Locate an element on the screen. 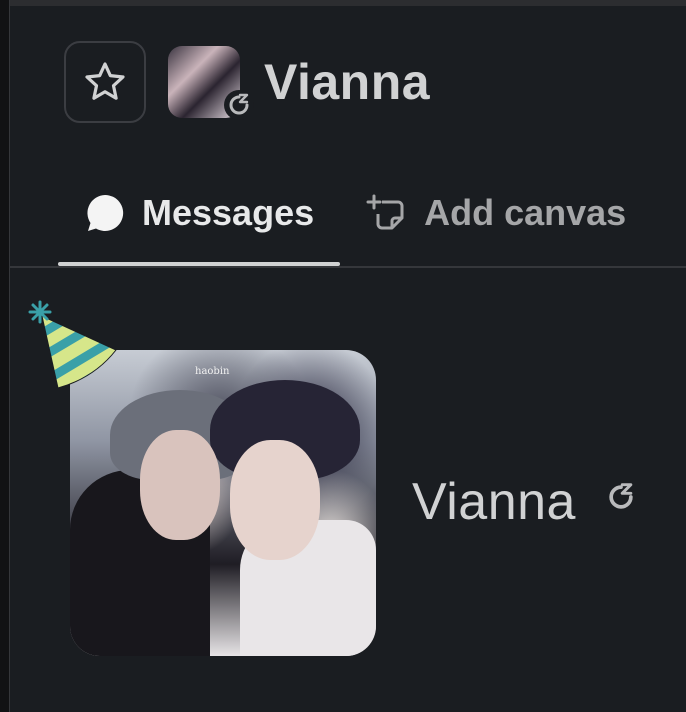  user-avatar is located at coordinates (211, 83).